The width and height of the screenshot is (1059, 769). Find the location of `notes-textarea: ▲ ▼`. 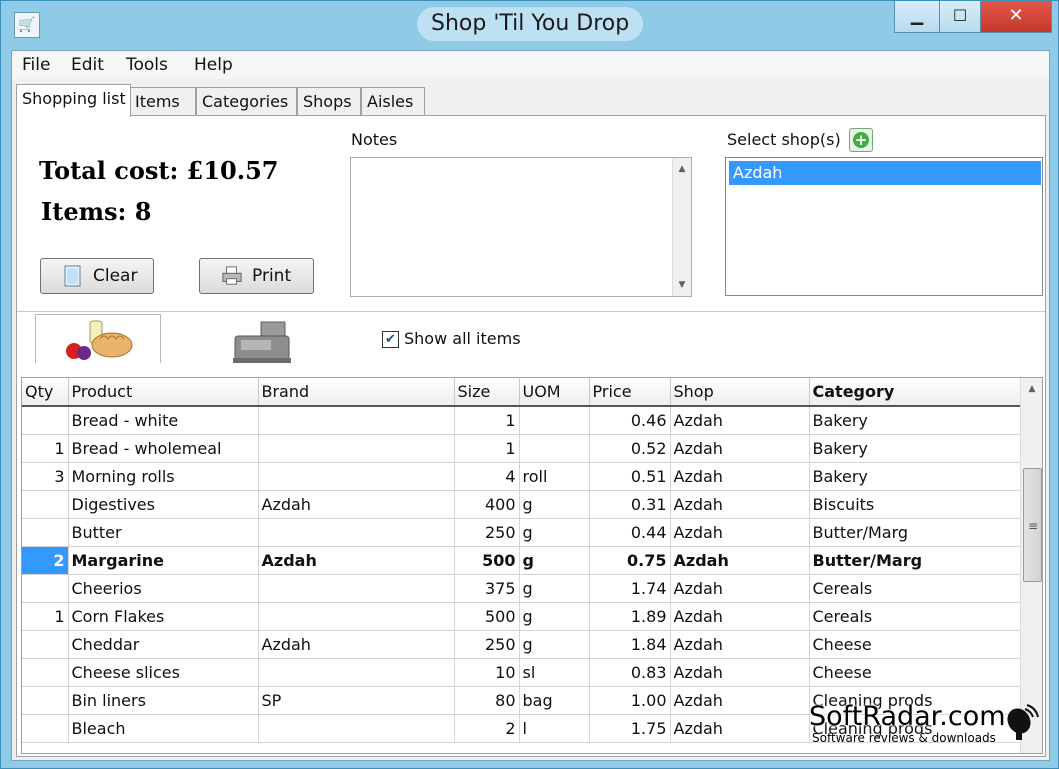

notes-textarea: ▲ ▼ is located at coordinates (521, 227).